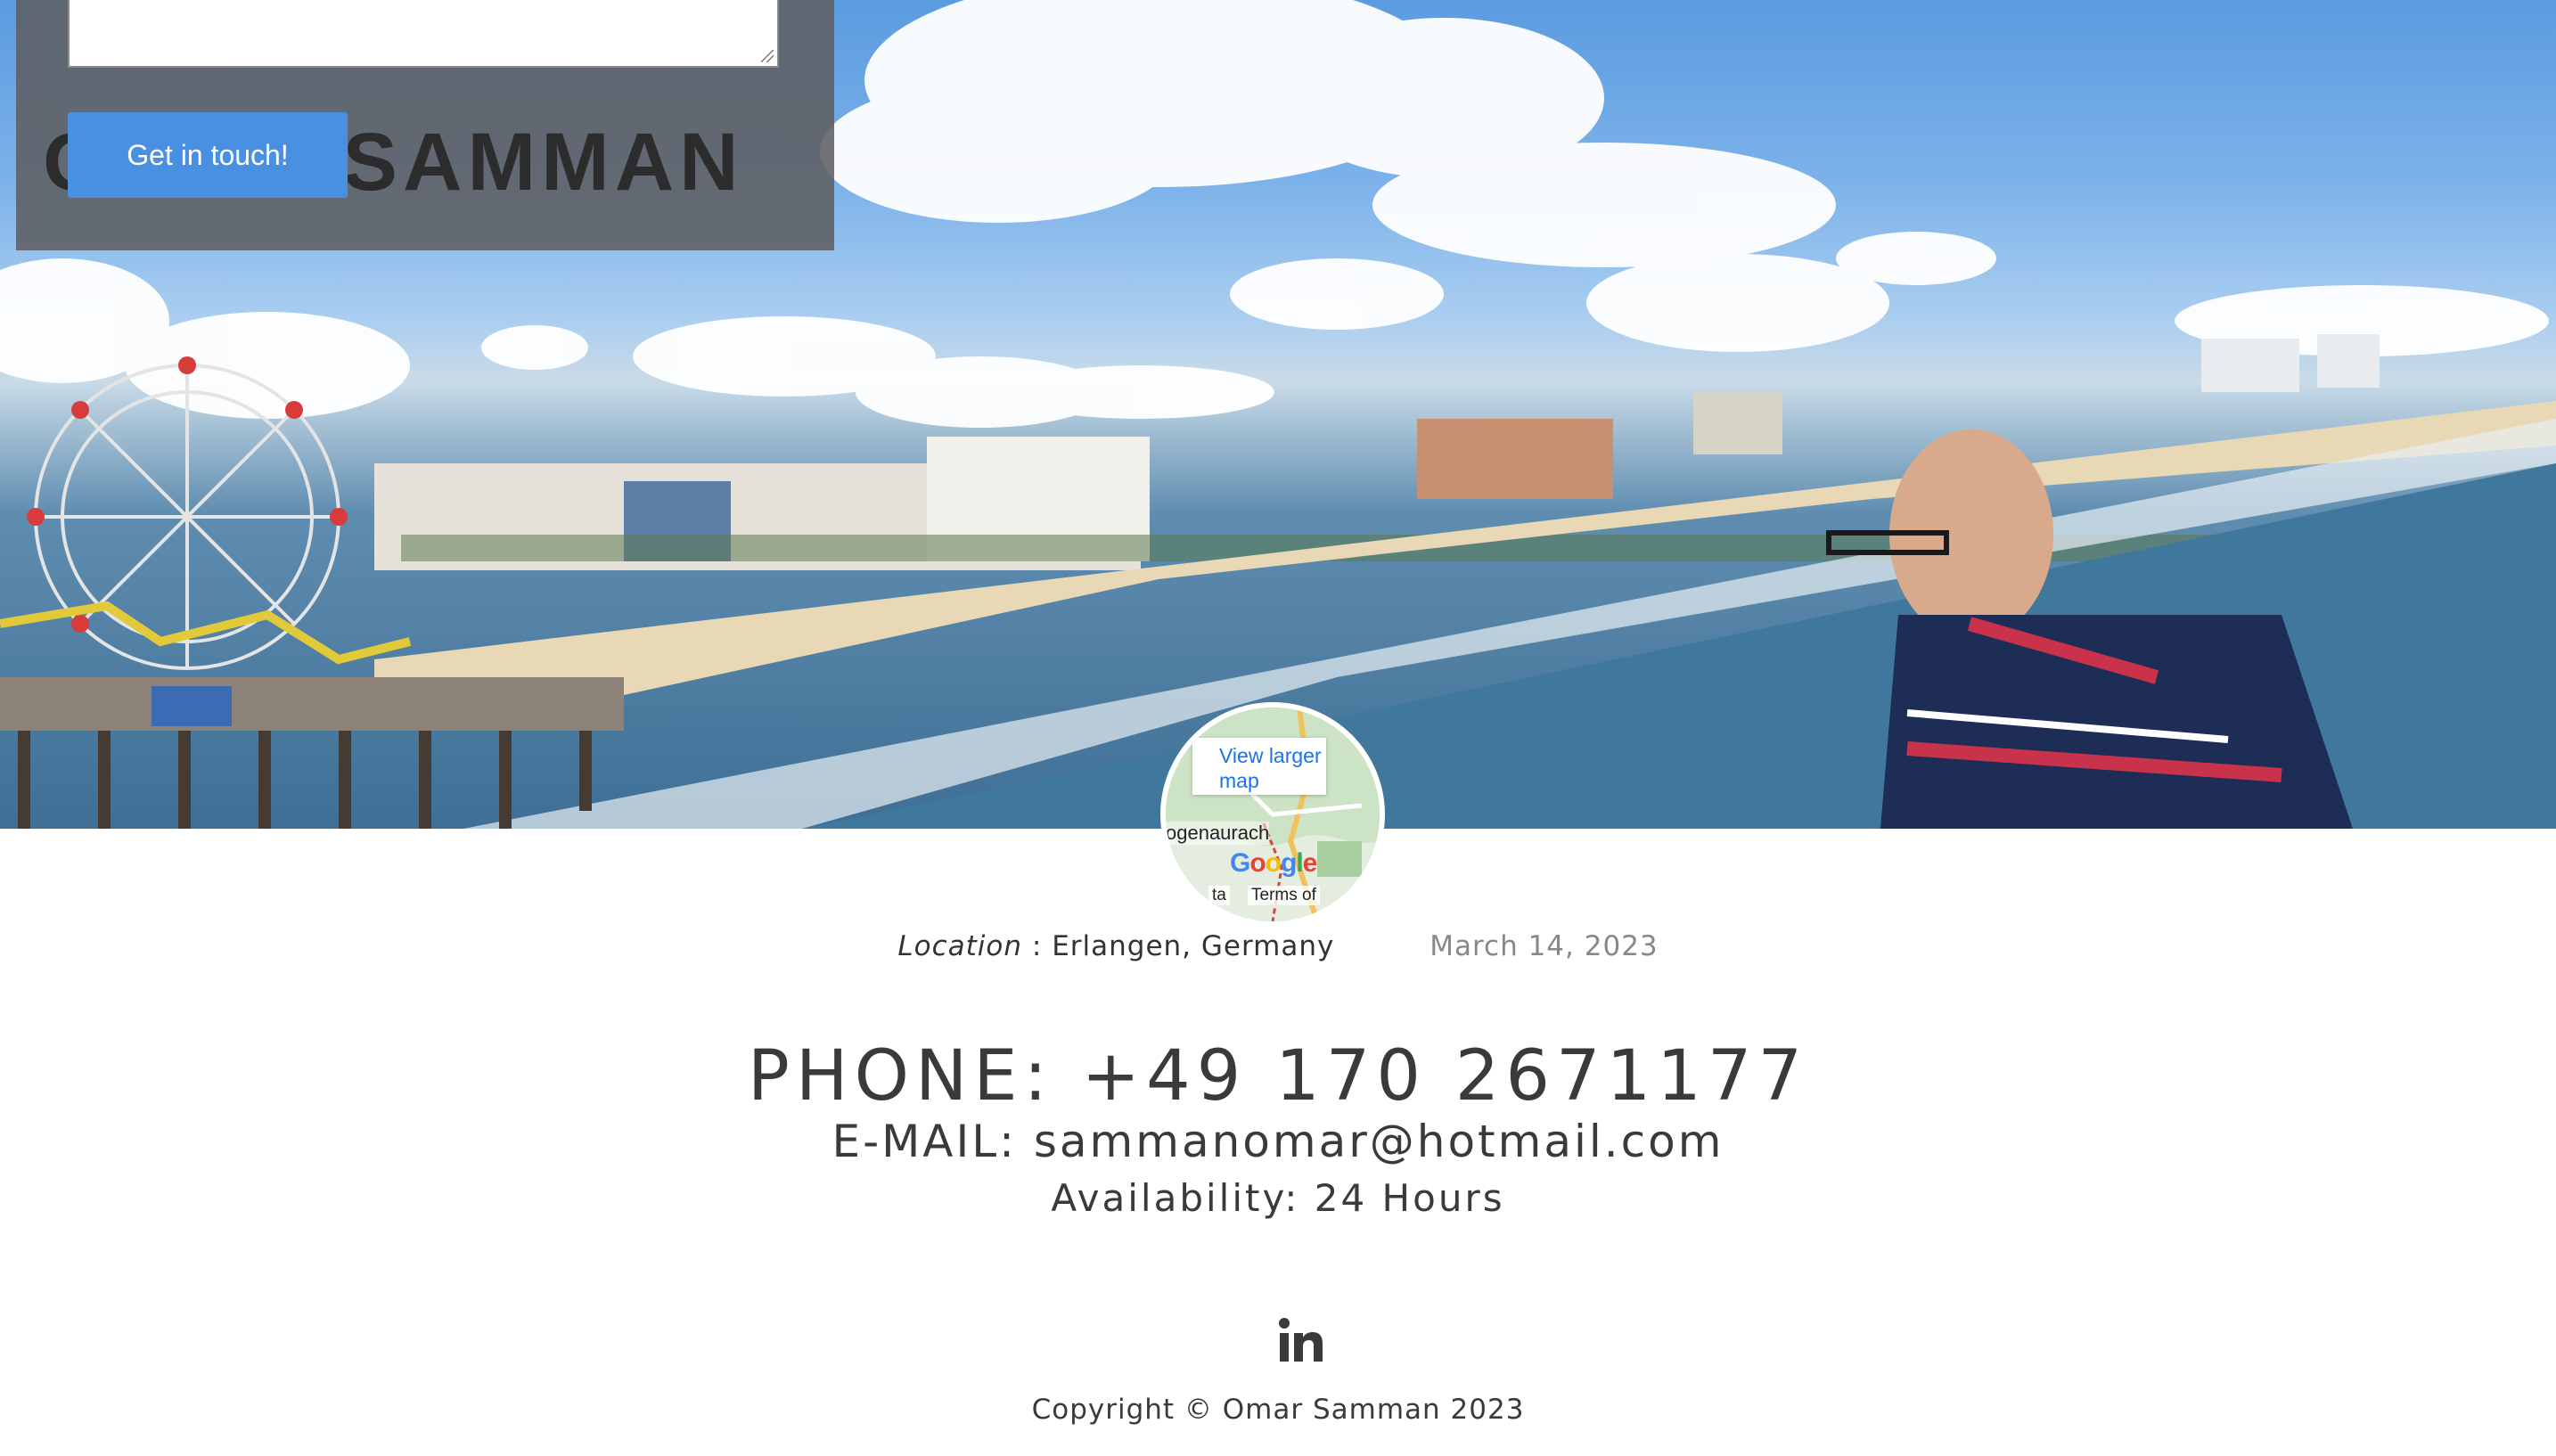 This screenshot has height=1456, width=2556. Describe the element at coordinates (425, 125) in the screenshot. I see `contact-form-panel: OMAR SAMMAN Get in touch!` at that location.